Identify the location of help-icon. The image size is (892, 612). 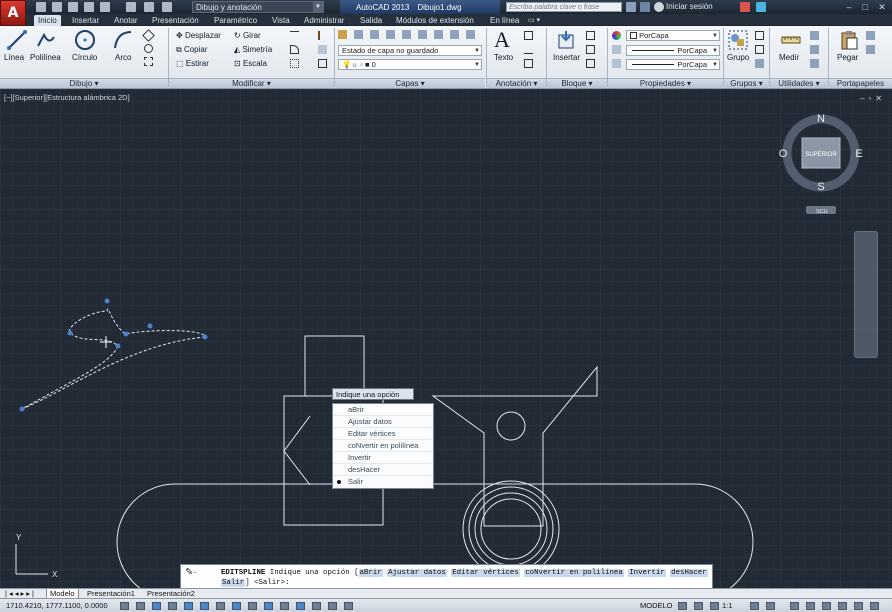
(761, 7).